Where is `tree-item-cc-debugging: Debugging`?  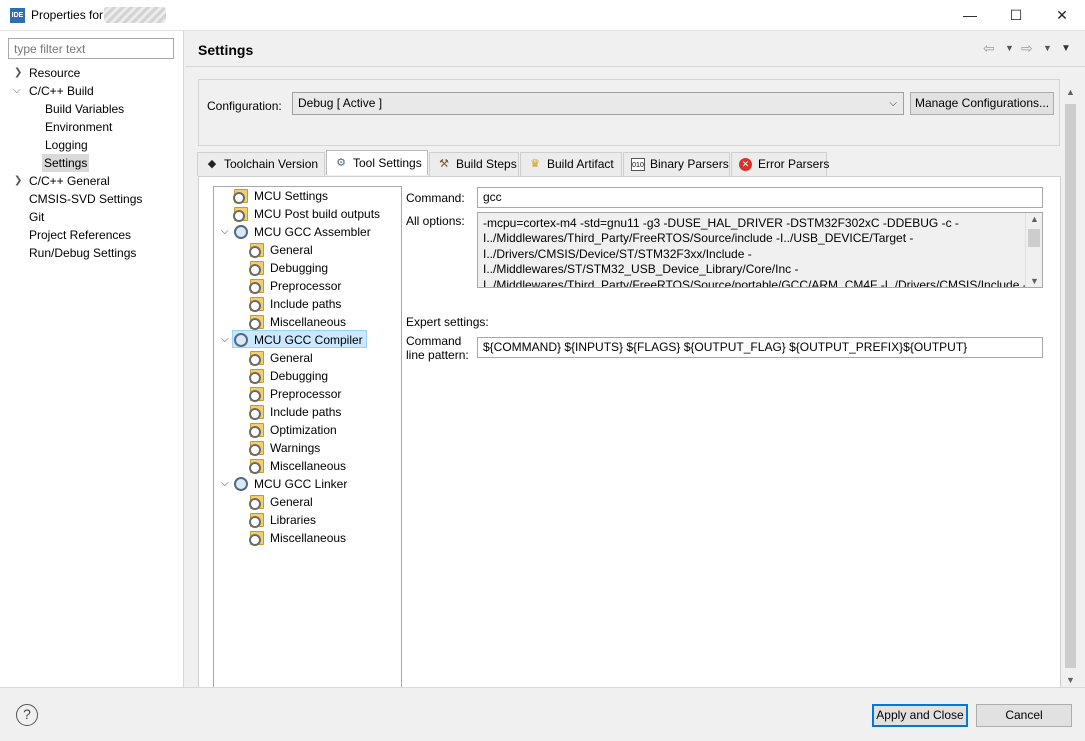
tree-item-cc-debugging: Debugging is located at coordinates (288, 376).